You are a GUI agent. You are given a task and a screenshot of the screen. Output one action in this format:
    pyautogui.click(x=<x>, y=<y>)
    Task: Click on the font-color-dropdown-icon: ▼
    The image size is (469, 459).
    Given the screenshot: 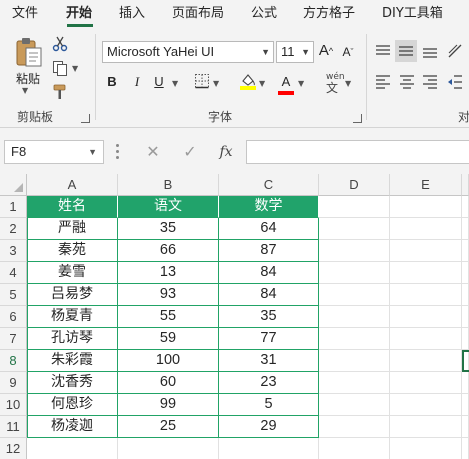 What is the action you would take?
    pyautogui.click(x=301, y=83)
    